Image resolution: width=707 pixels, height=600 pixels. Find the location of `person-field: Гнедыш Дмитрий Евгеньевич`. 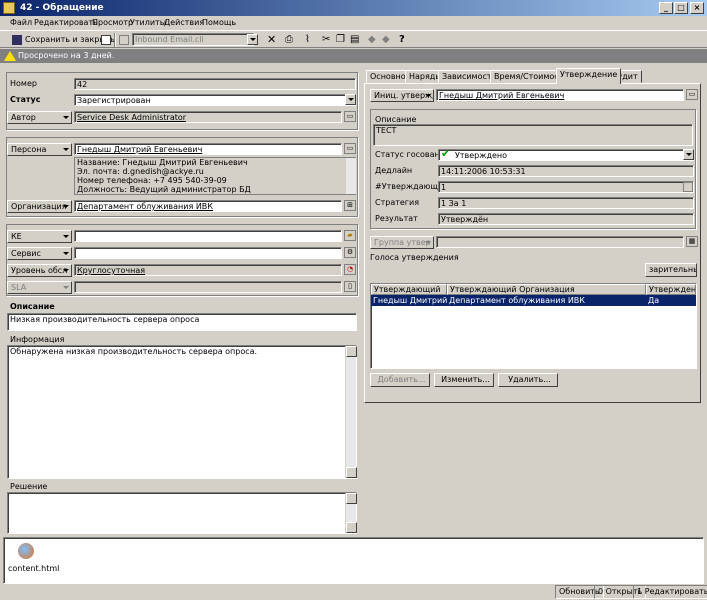

person-field: Гнедыш Дмитрий Евгеньевич is located at coordinates (208, 149).